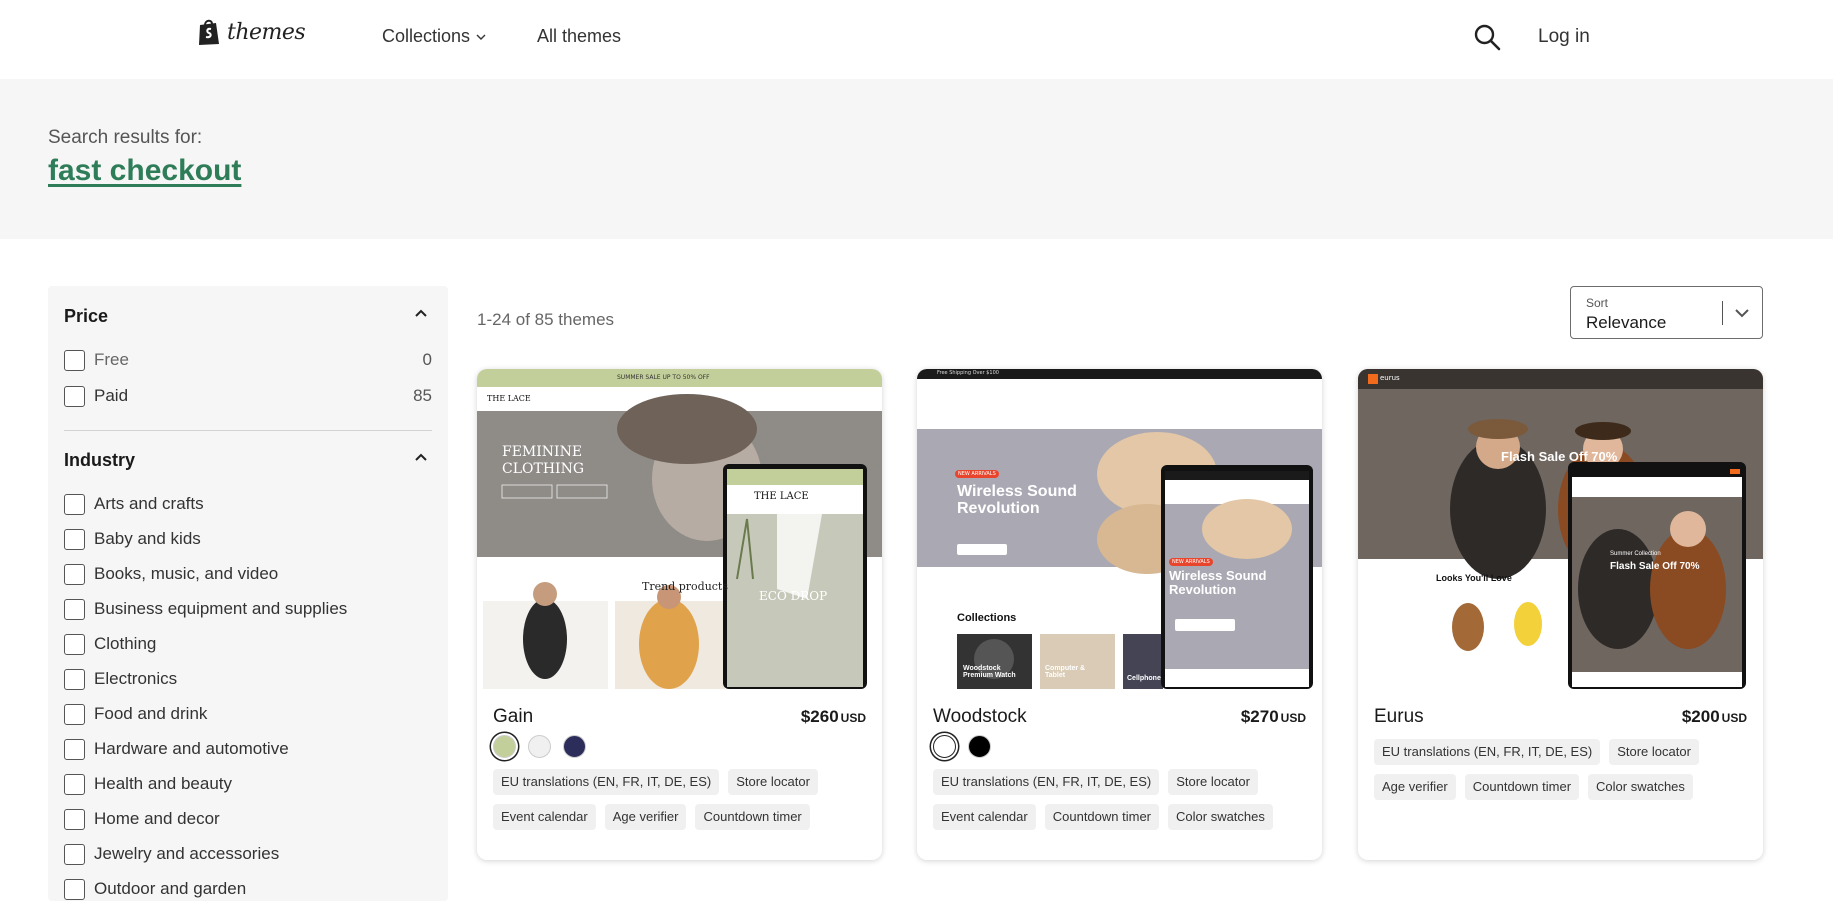 The image size is (1833, 901). I want to click on price-amount: $260, so click(819, 716).